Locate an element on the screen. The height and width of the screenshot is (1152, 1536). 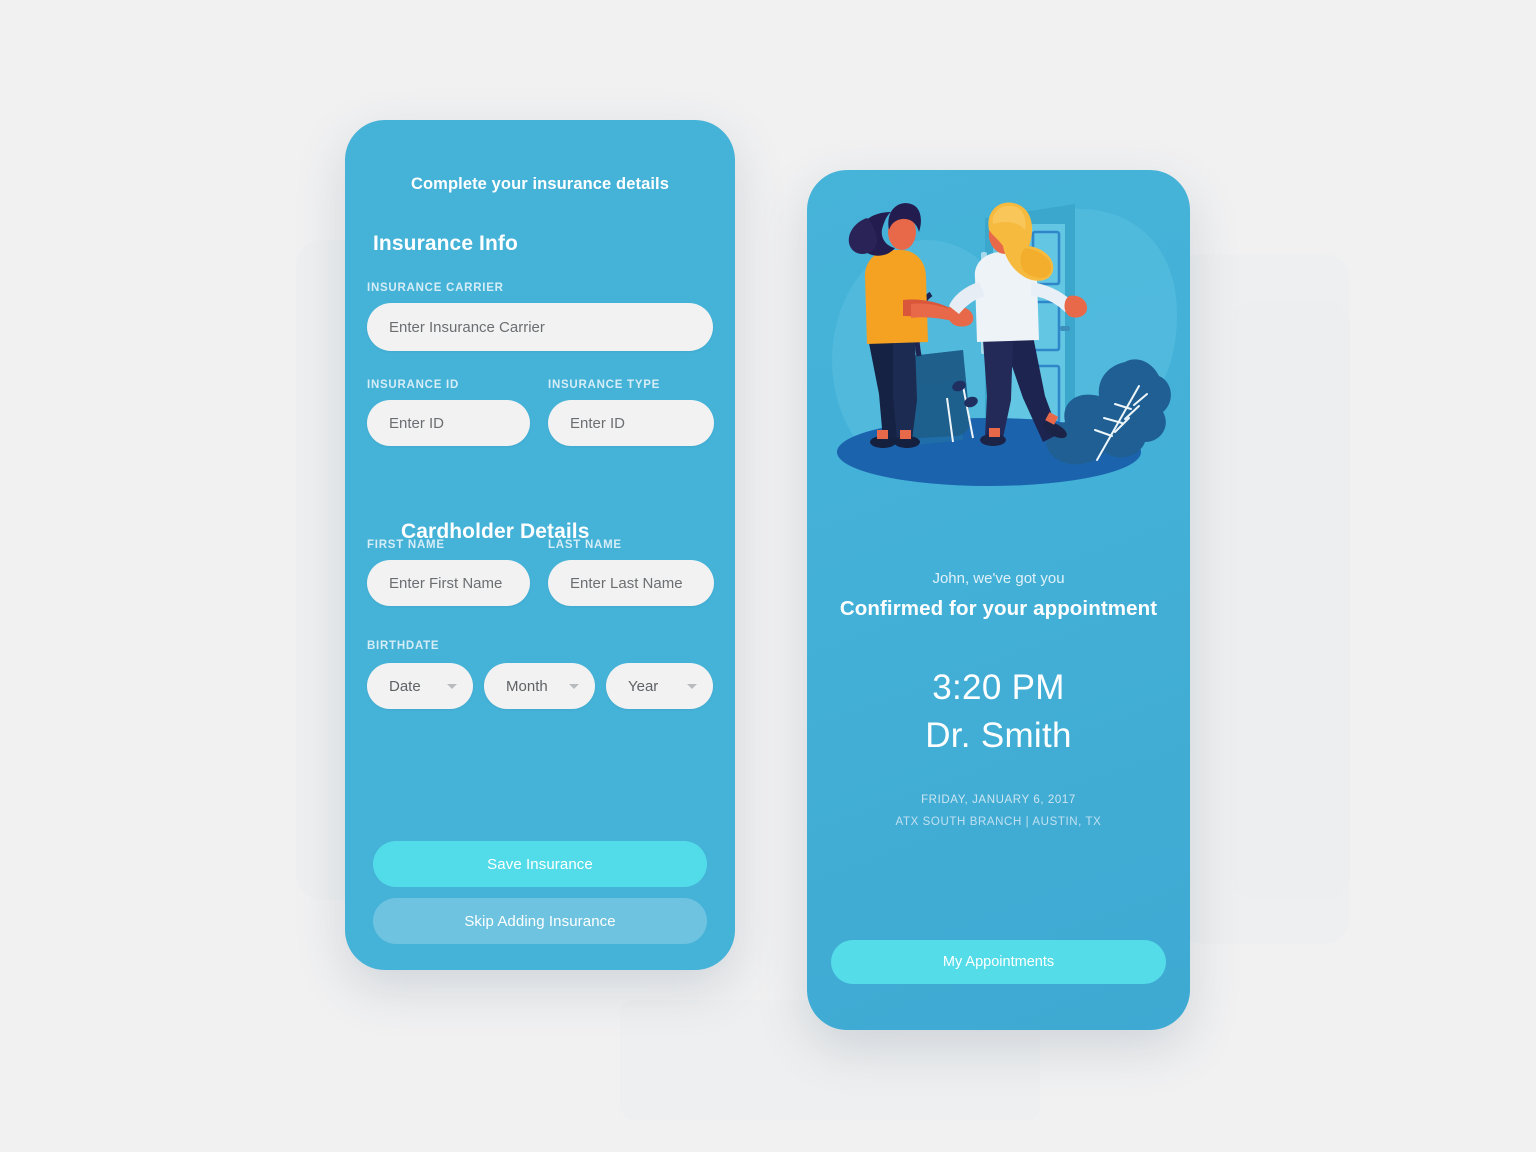
field-label-last-name: LAST NAME is located at coordinates (585, 545).